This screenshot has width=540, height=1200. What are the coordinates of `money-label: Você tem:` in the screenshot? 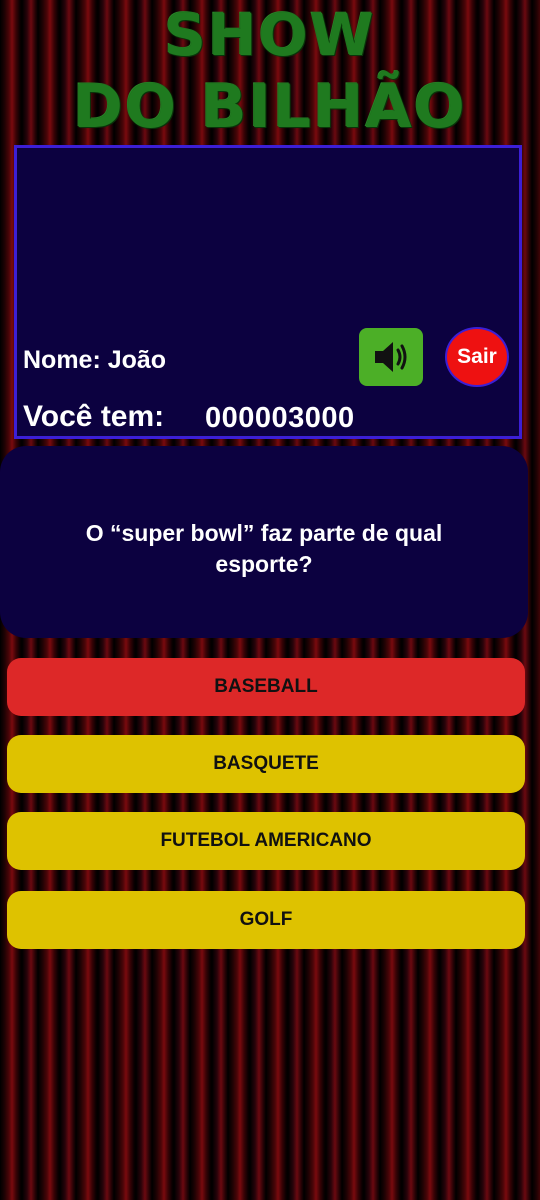 It's located at (94, 416).